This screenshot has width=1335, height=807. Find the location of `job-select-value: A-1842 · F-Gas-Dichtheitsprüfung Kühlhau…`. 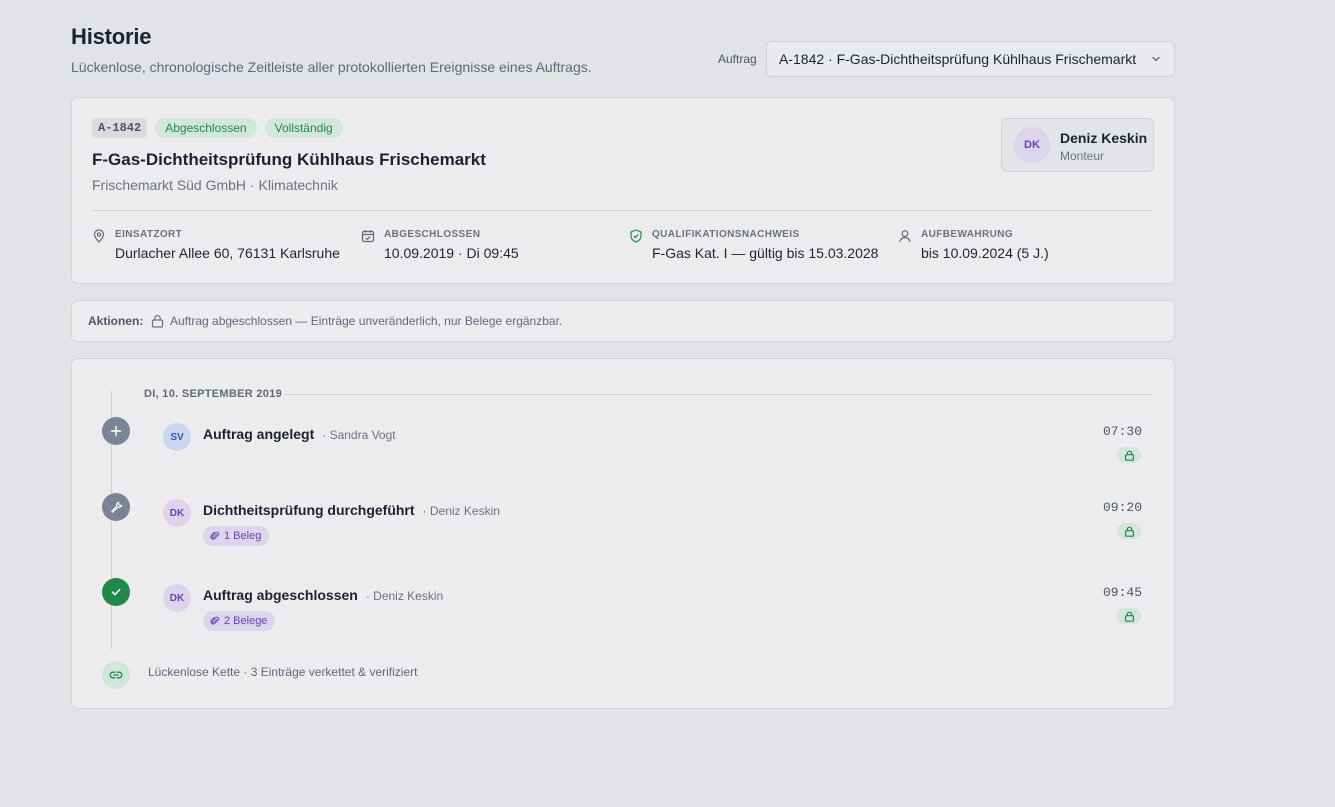

job-select-value: A-1842 · F-Gas-Dichtheitsprüfung Kühlhau… is located at coordinates (958, 59).